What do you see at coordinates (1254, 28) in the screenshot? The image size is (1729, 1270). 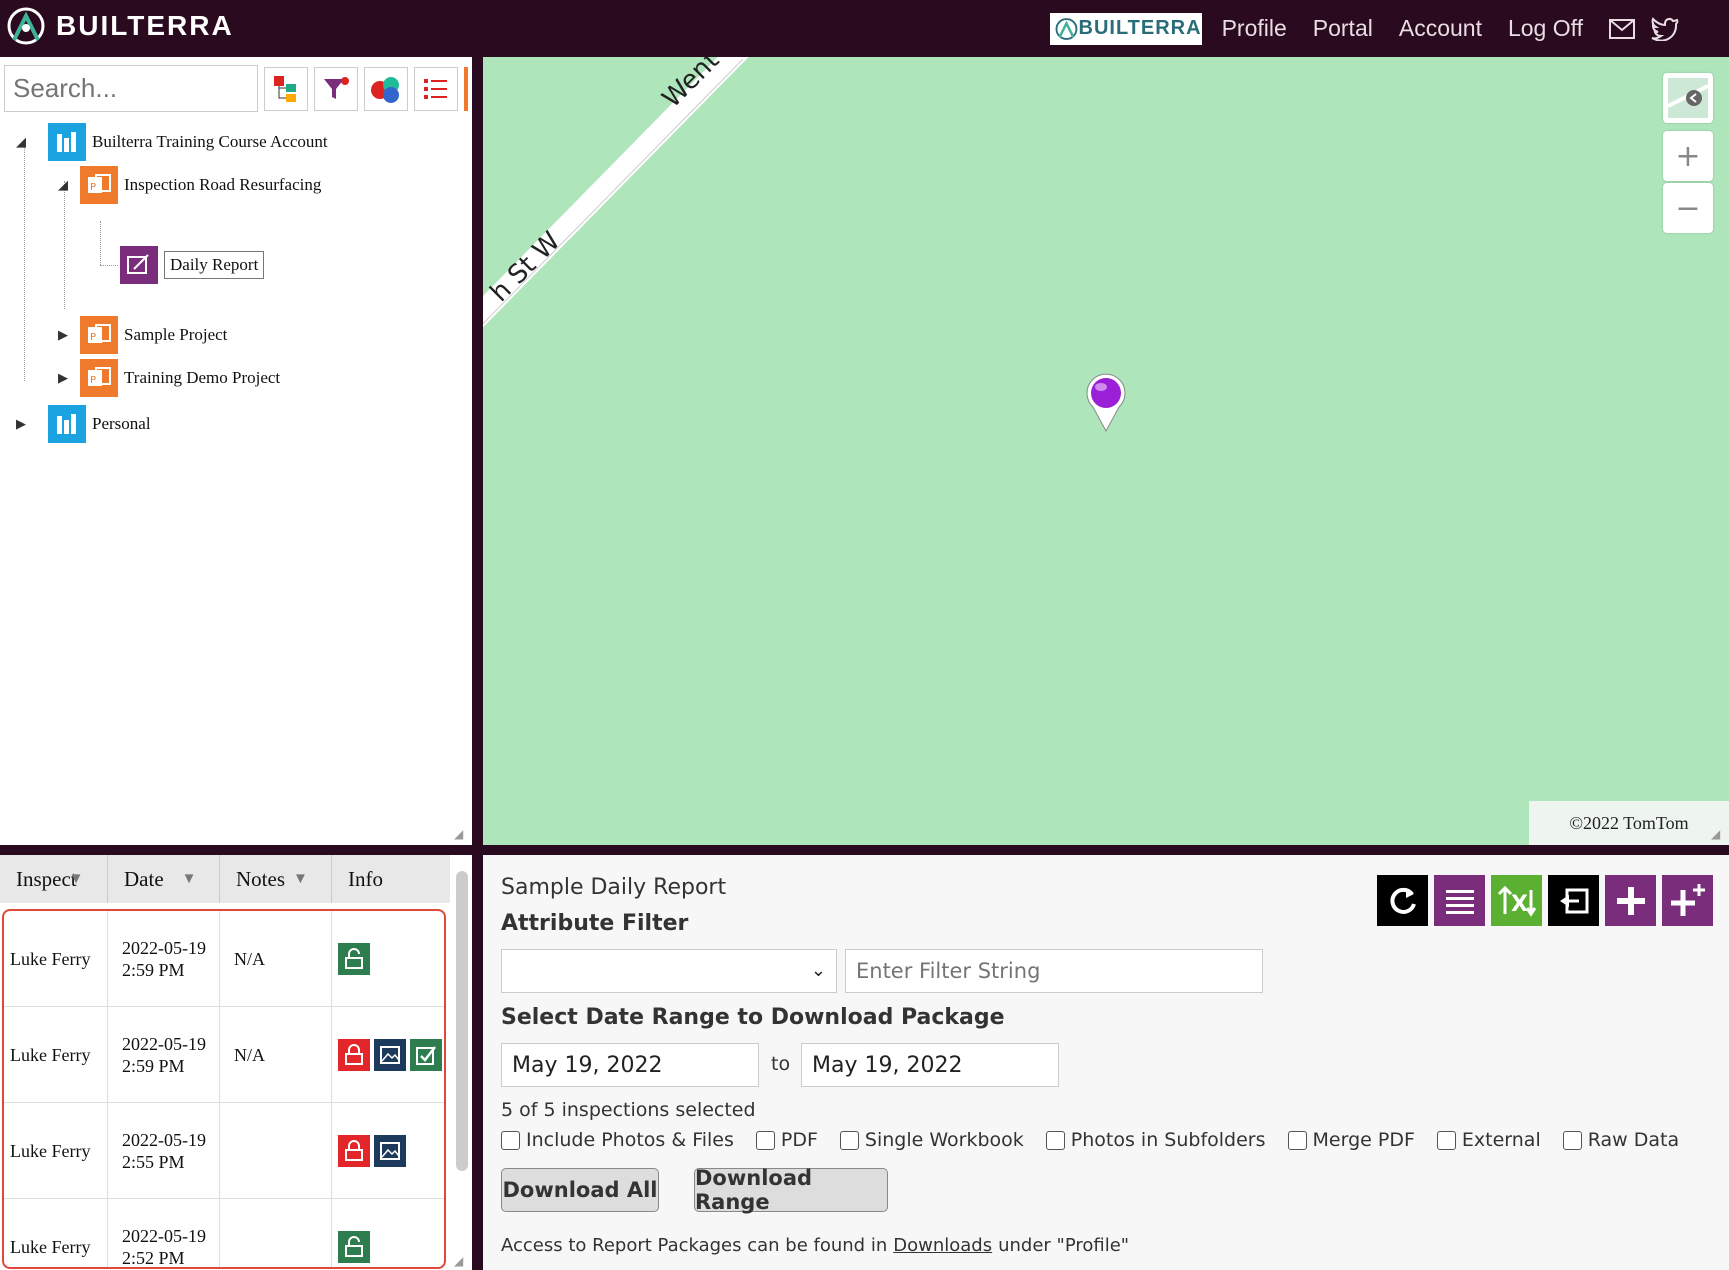 I see `nav-profile: Profile` at bounding box center [1254, 28].